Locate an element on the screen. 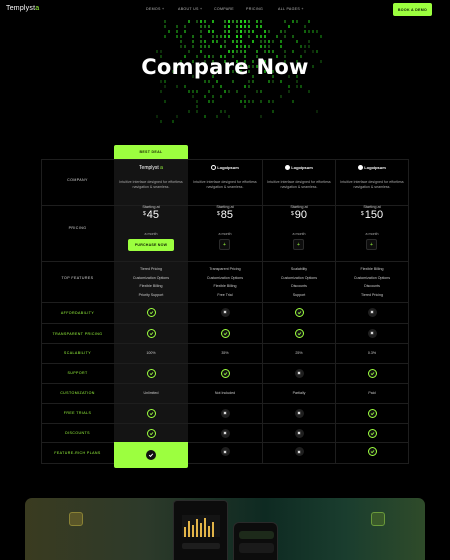  price: $85 is located at coordinates (225, 215).